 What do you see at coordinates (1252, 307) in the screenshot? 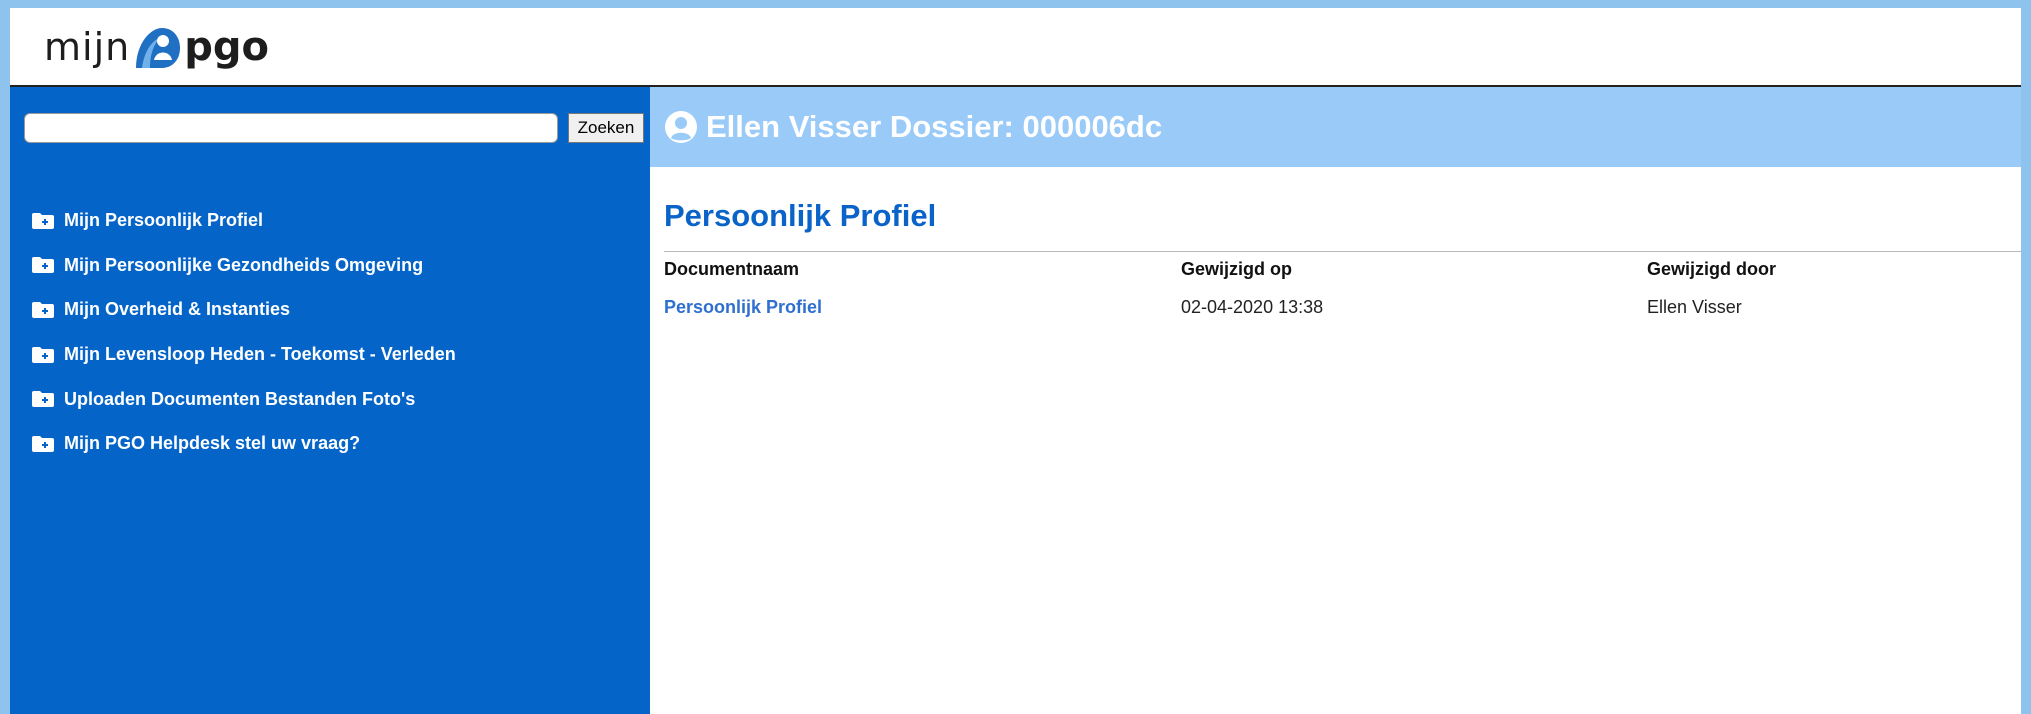
I see `modified-date: 02-04-2020 13:38` at bounding box center [1252, 307].